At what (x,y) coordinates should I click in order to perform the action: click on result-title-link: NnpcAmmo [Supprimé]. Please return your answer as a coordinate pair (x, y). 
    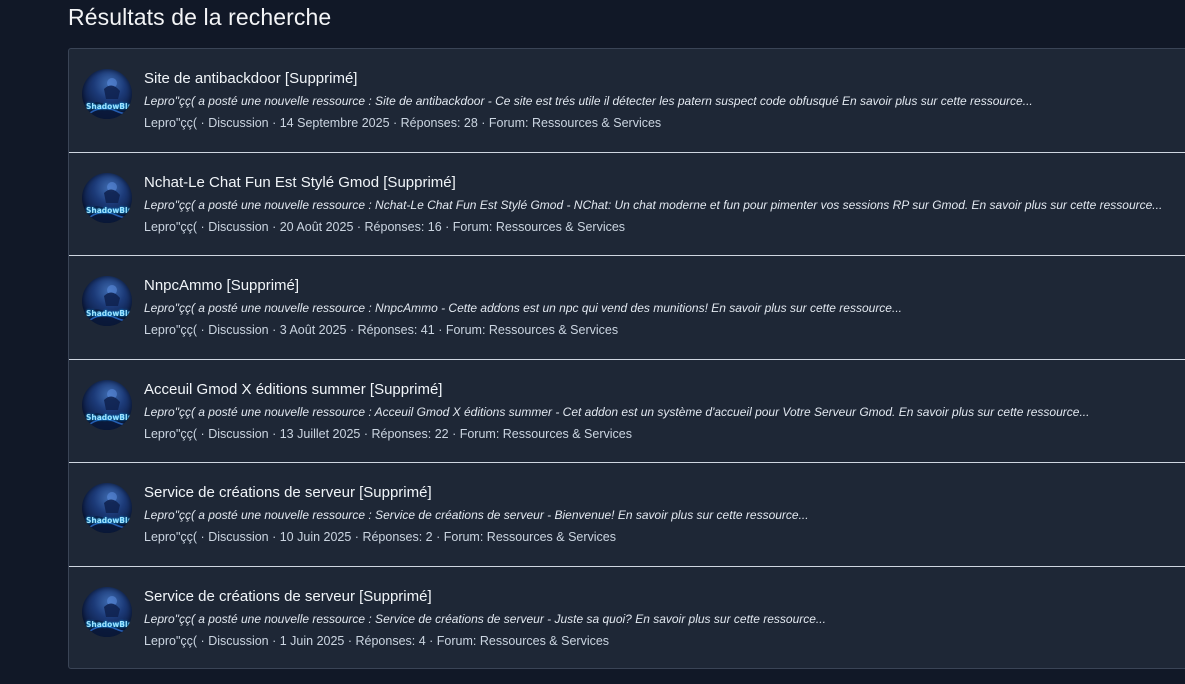
    Looking at the image, I should click on (221, 285).